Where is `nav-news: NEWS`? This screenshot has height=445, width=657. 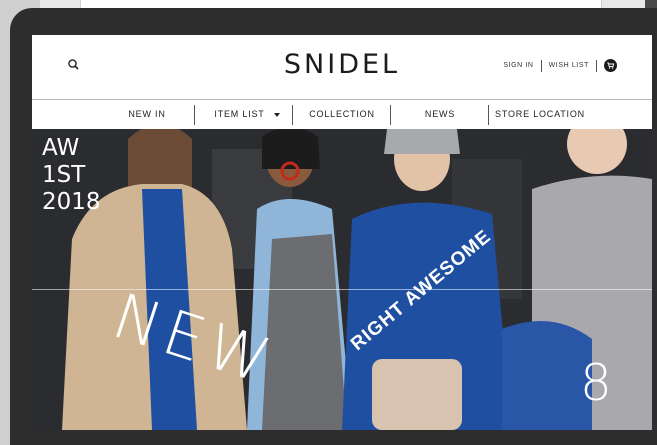
nav-news: NEWS is located at coordinates (440, 114).